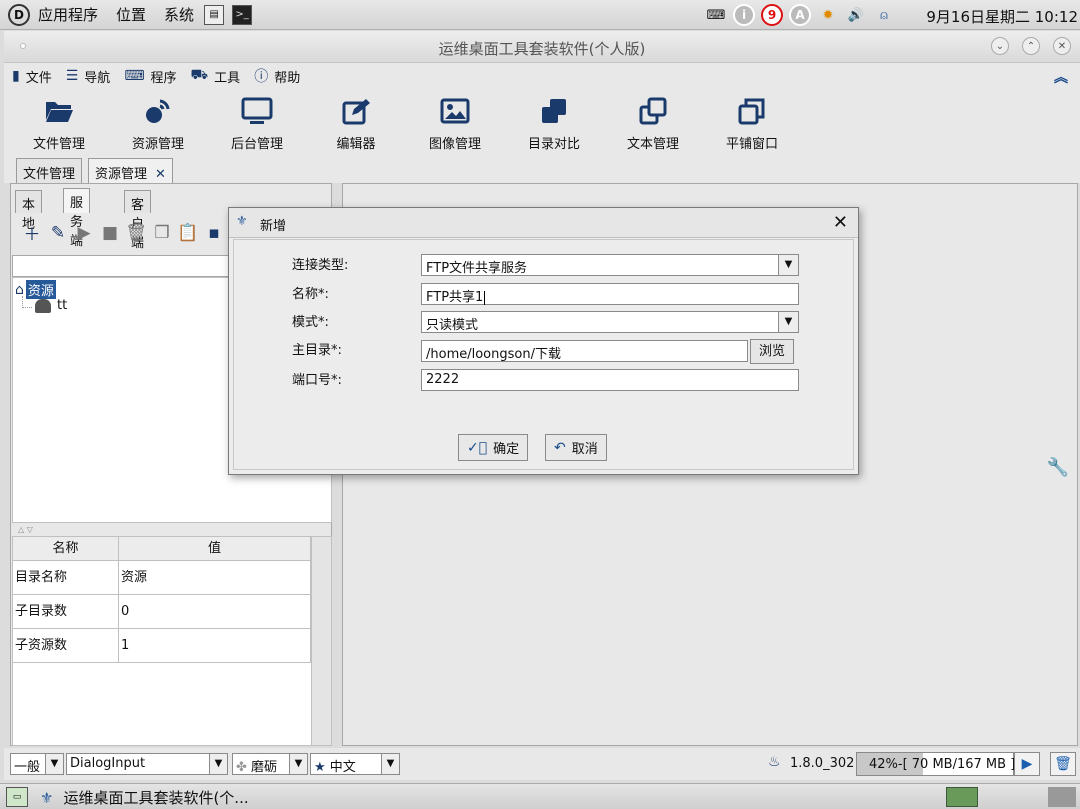 The height and width of the screenshot is (809, 1080). I want to click on panel-menu-system: 系统, so click(179, 14).